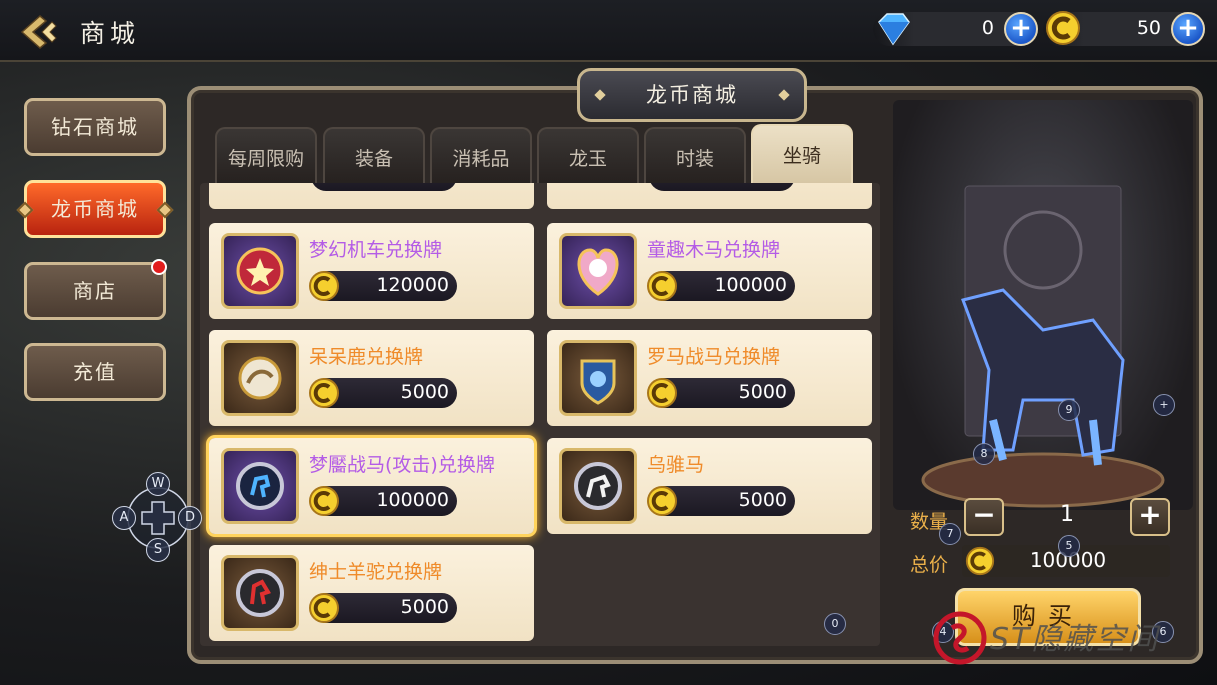 This screenshot has width=1217, height=685. What do you see at coordinates (692, 95) in the screenshot?
I see `panel-title: 龙币商城` at bounding box center [692, 95].